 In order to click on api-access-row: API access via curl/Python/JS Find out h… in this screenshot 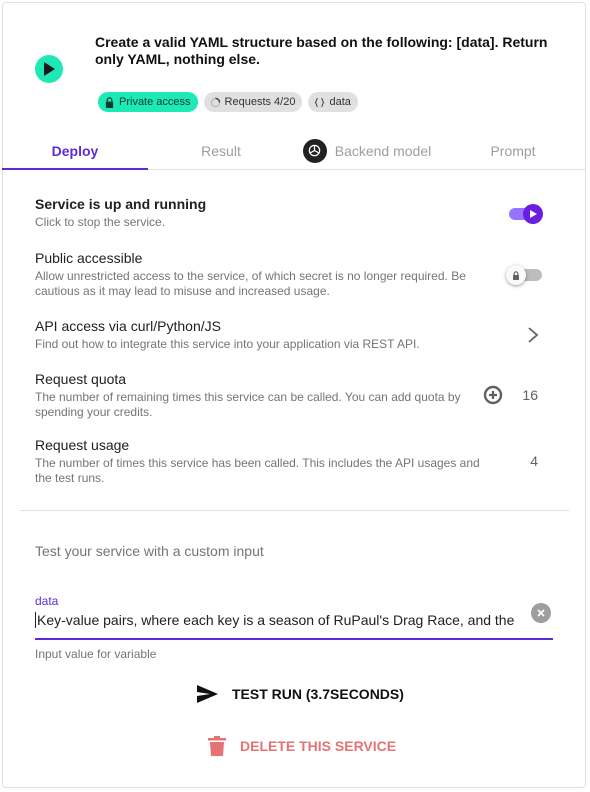, I will do `click(295, 335)`.